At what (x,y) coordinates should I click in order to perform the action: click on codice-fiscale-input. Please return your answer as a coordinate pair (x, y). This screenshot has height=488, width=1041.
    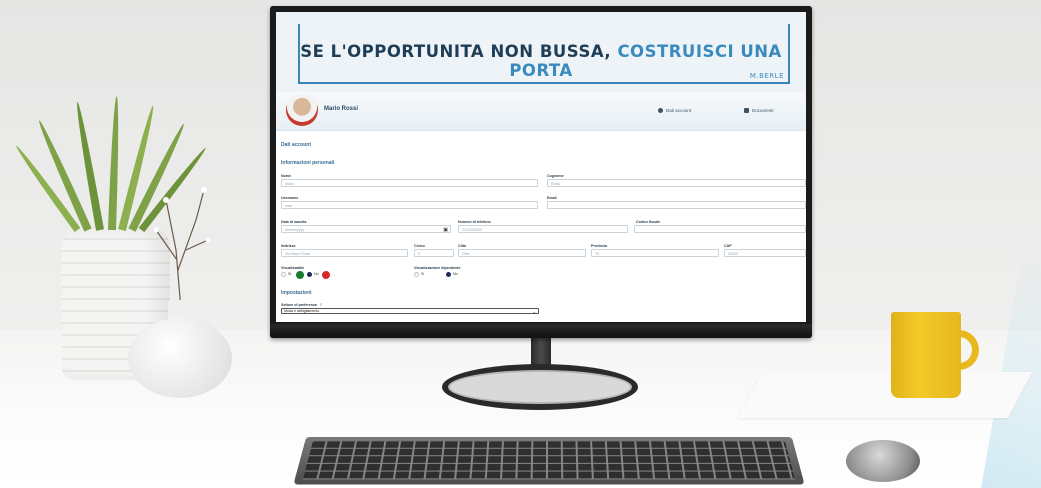
    Looking at the image, I should click on (720, 229).